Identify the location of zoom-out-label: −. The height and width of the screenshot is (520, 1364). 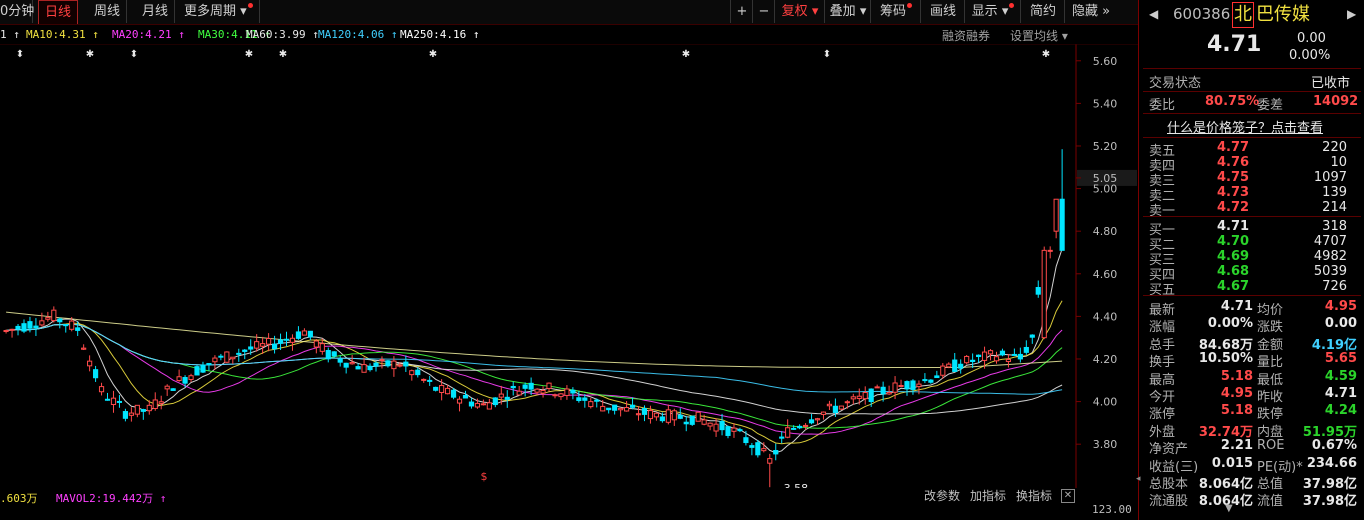
(764, 11).